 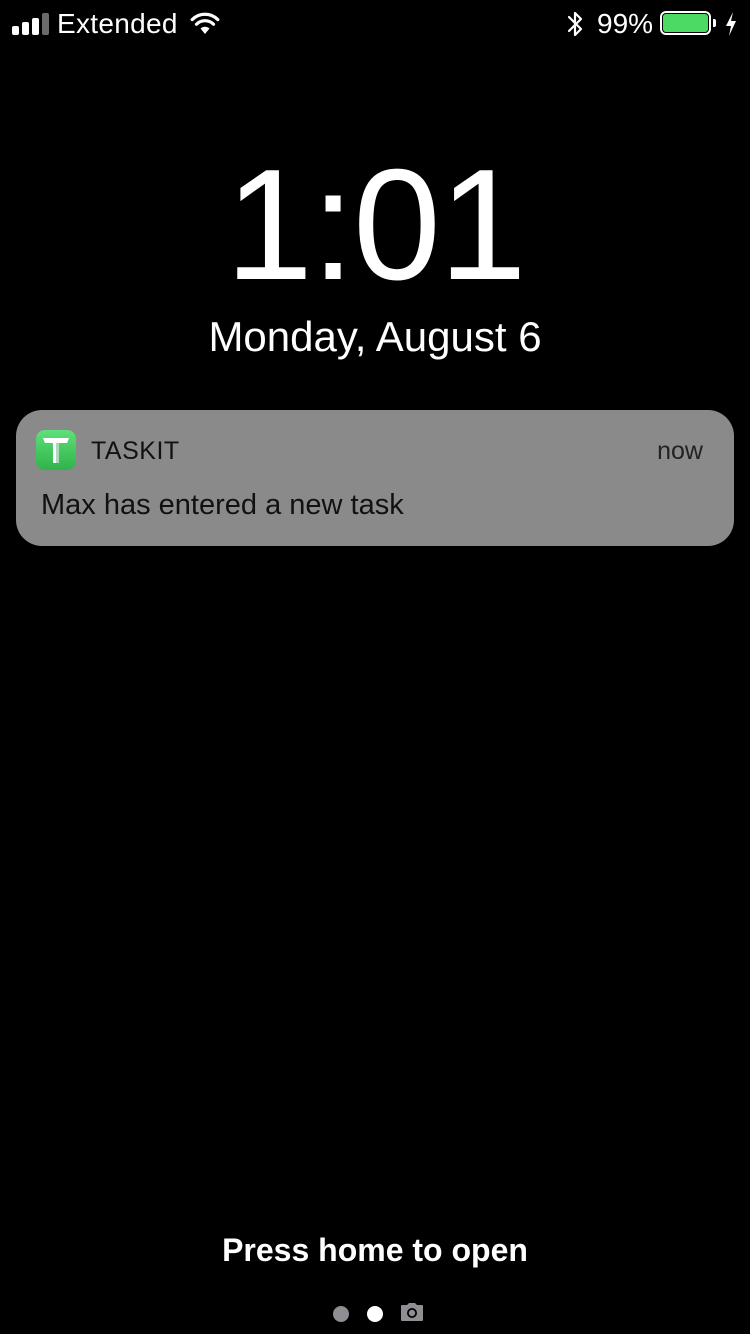 What do you see at coordinates (117, 23) in the screenshot?
I see `carrier-name: Extended` at bounding box center [117, 23].